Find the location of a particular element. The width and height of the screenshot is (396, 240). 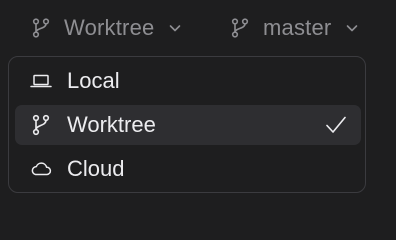

menu-item-local: Local is located at coordinates (188, 81).